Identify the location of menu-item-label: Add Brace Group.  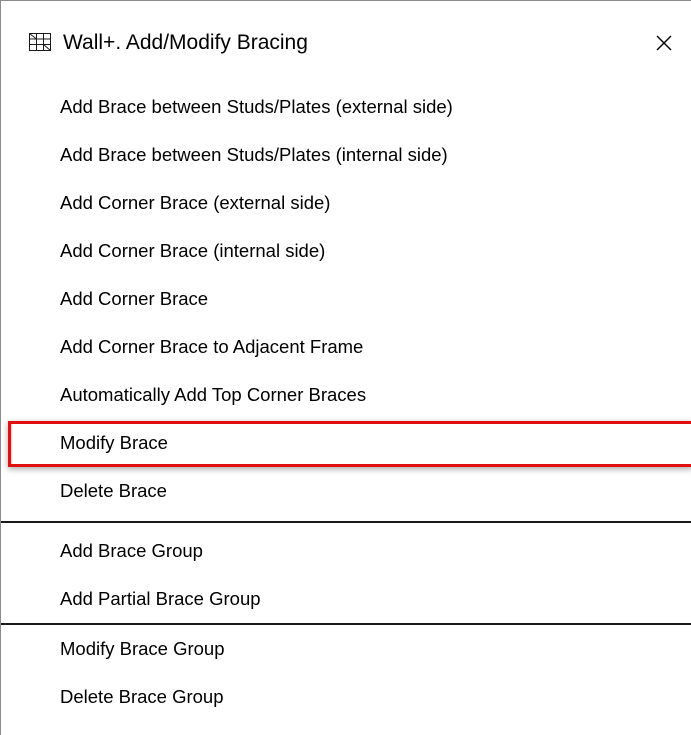
(131, 550).